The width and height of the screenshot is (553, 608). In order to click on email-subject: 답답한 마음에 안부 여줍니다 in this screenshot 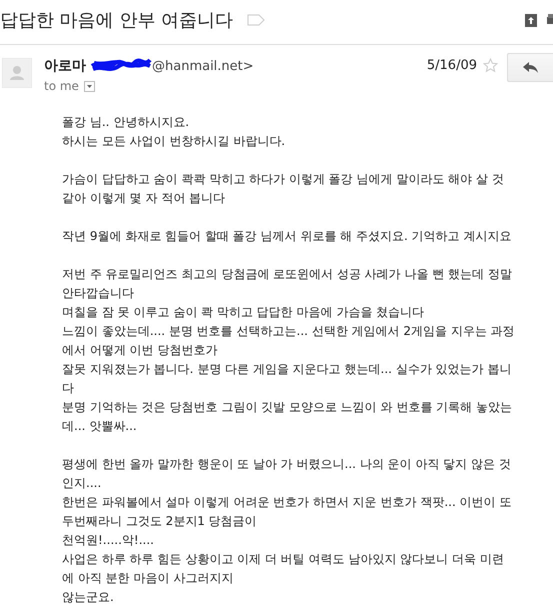, I will do `click(117, 20)`.